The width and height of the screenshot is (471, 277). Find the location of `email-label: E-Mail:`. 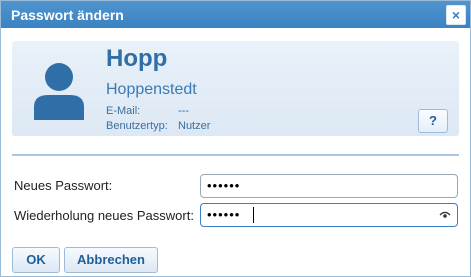

email-label: E-Mail: is located at coordinates (123, 111).